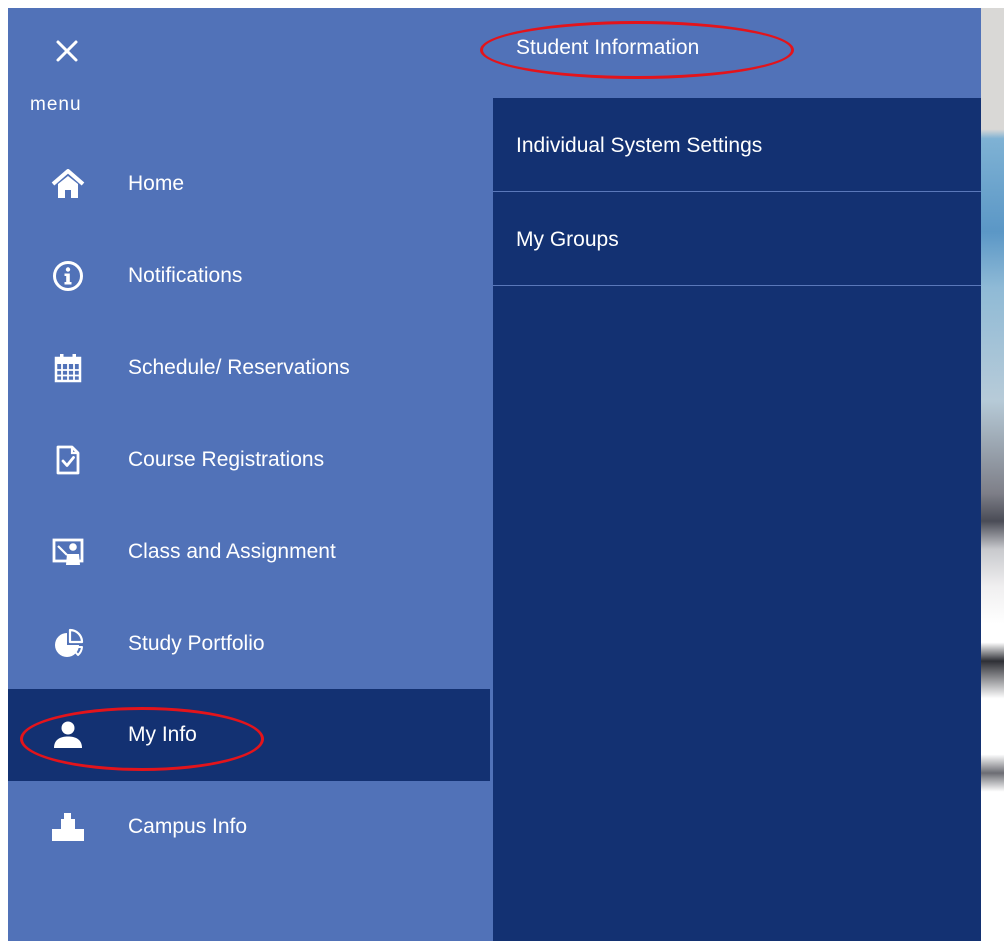  Describe the element at coordinates (68, 735) in the screenshot. I see `person-icon` at that location.